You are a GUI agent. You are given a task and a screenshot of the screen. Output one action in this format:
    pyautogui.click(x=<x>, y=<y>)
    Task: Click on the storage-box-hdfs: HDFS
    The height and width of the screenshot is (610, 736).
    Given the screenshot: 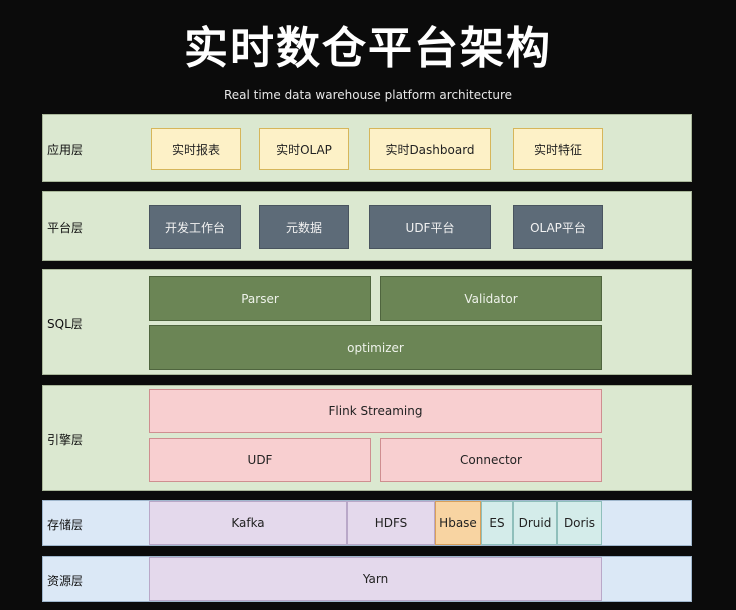 What is the action you would take?
    pyautogui.click(x=391, y=523)
    